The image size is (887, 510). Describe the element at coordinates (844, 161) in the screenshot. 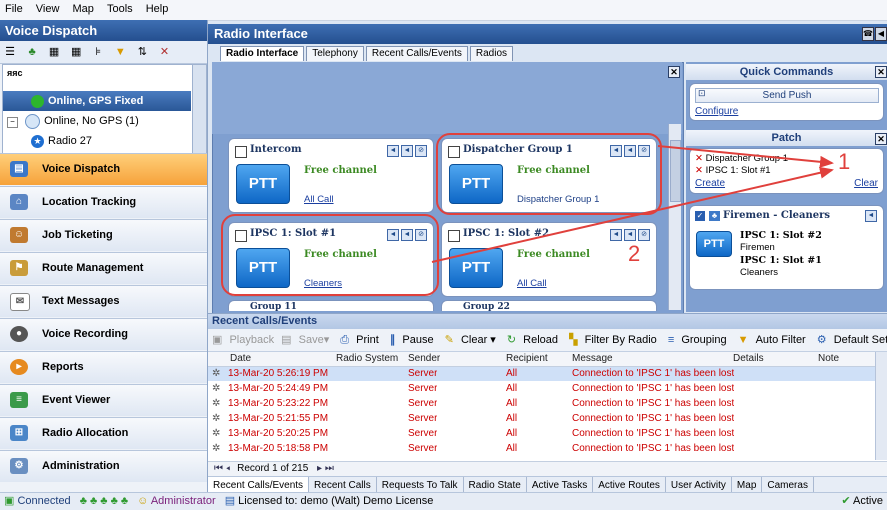

I see `annotation-number-1: 1` at that location.